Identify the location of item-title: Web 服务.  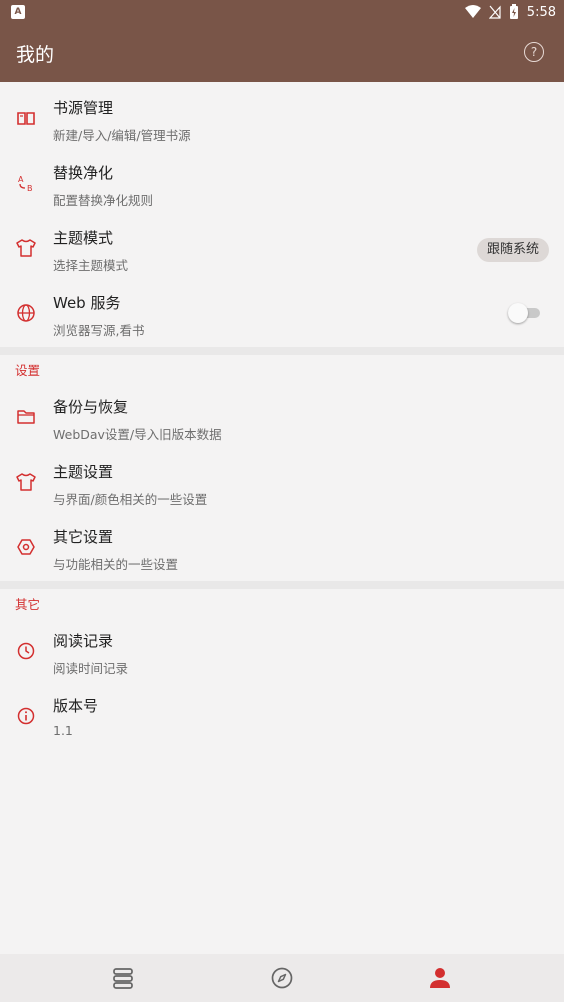
(87, 303).